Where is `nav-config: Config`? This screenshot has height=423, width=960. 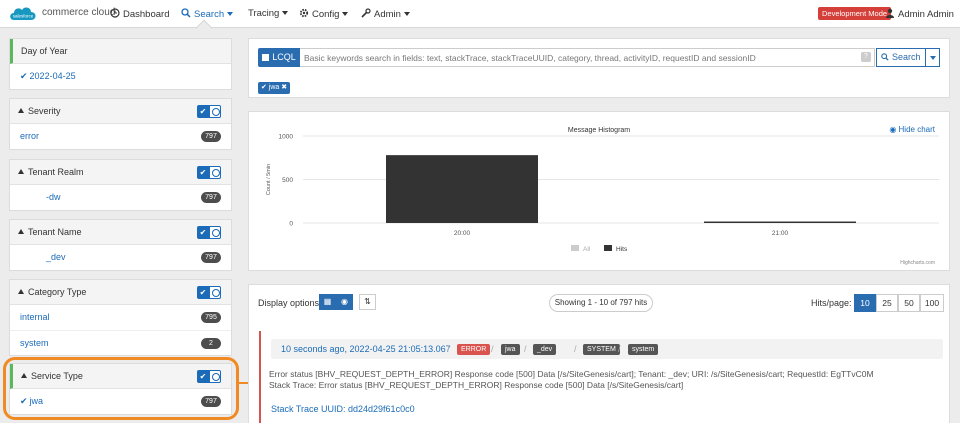 nav-config: Config is located at coordinates (324, 14).